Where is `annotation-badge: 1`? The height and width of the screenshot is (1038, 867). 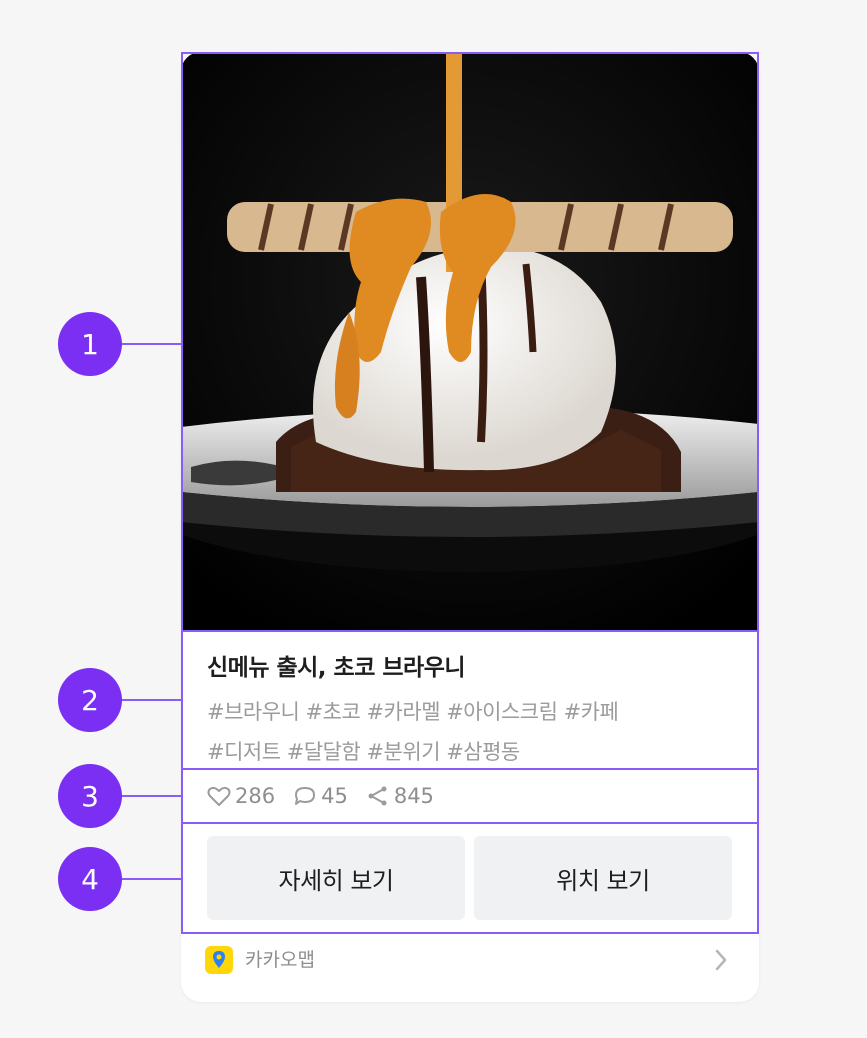 annotation-badge: 1 is located at coordinates (90, 344).